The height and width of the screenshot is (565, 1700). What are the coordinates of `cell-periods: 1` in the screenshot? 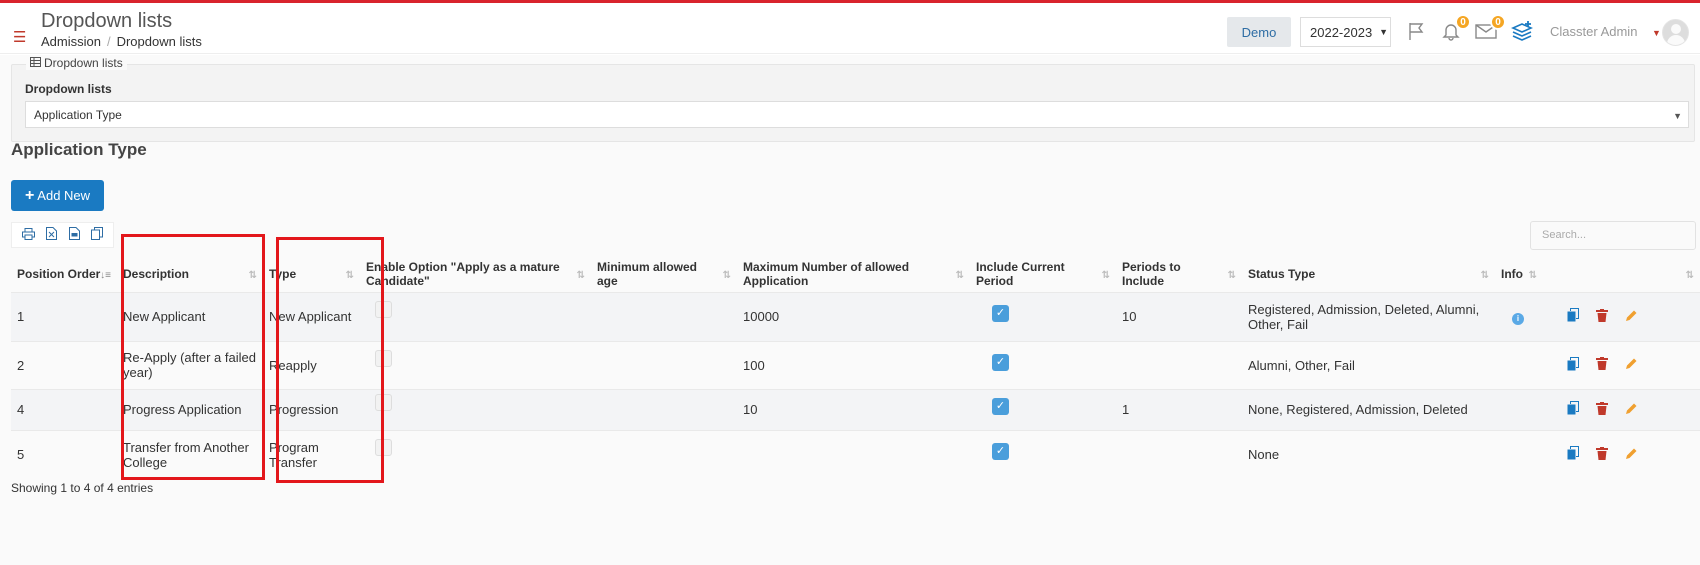 It's located at (1179, 409).